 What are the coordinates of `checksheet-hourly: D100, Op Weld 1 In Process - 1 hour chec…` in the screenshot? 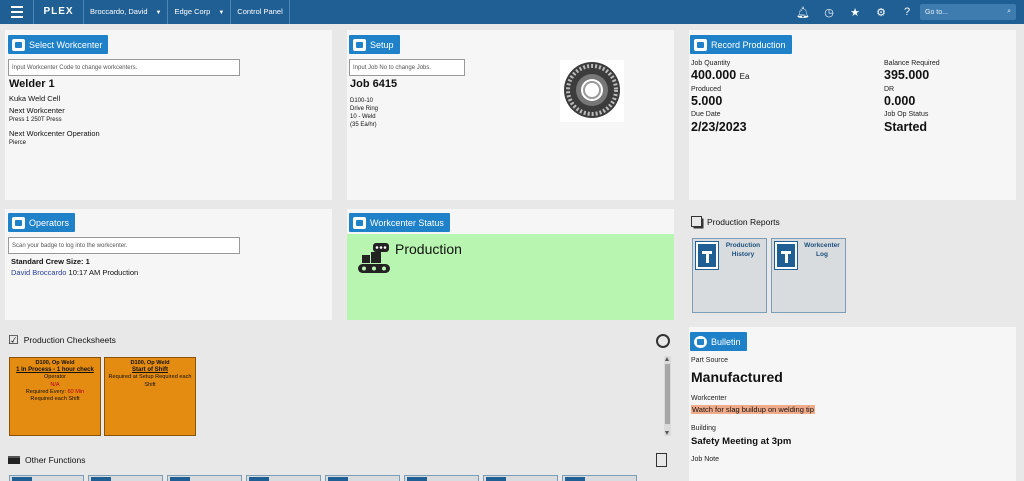 It's located at (55, 396).